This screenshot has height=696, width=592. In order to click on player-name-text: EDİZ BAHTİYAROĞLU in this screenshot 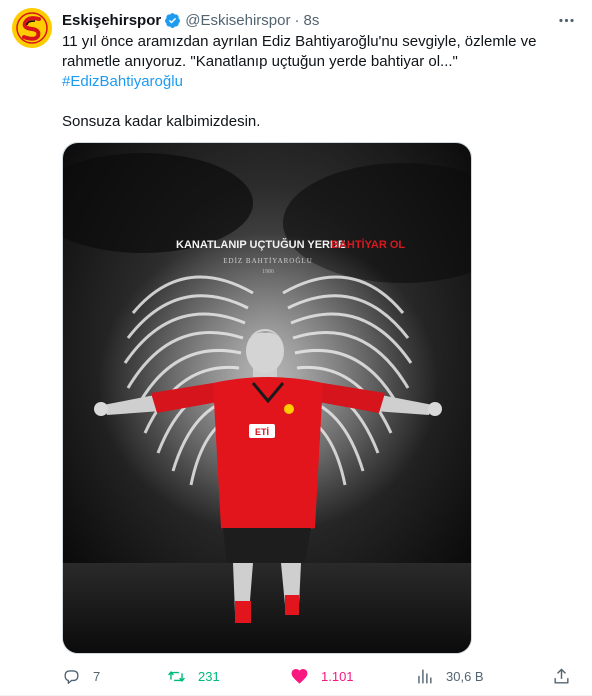, I will do `click(268, 261)`.